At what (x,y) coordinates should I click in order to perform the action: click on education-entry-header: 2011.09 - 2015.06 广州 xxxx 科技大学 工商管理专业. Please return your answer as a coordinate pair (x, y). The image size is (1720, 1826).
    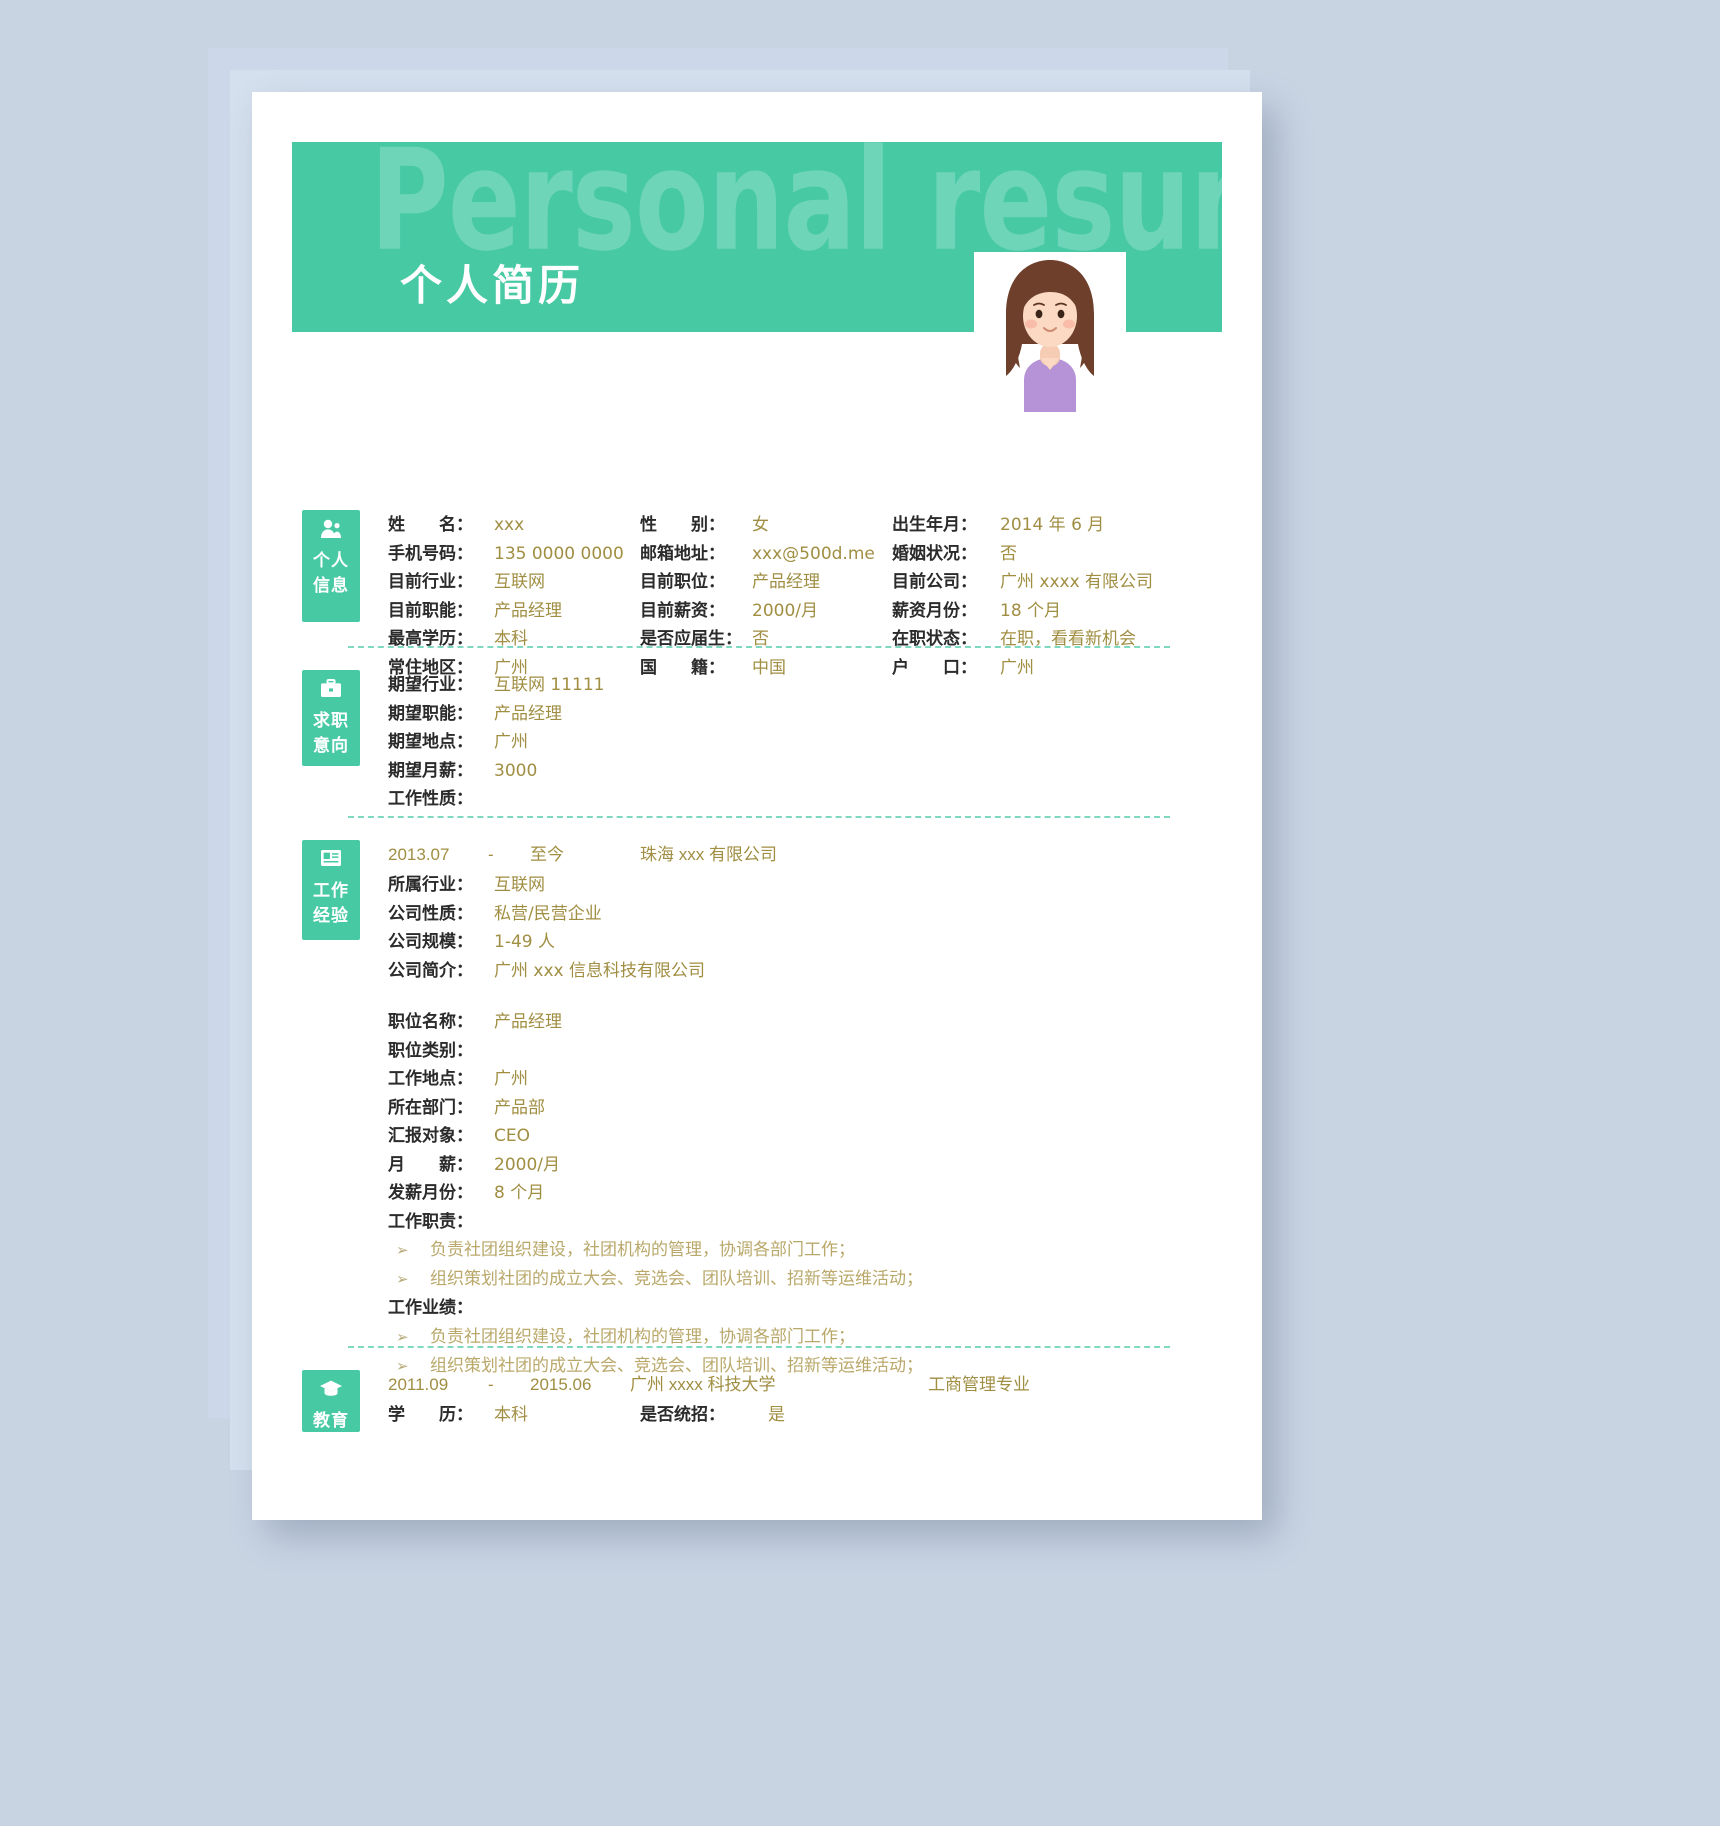
    Looking at the image, I should click on (805, 1385).